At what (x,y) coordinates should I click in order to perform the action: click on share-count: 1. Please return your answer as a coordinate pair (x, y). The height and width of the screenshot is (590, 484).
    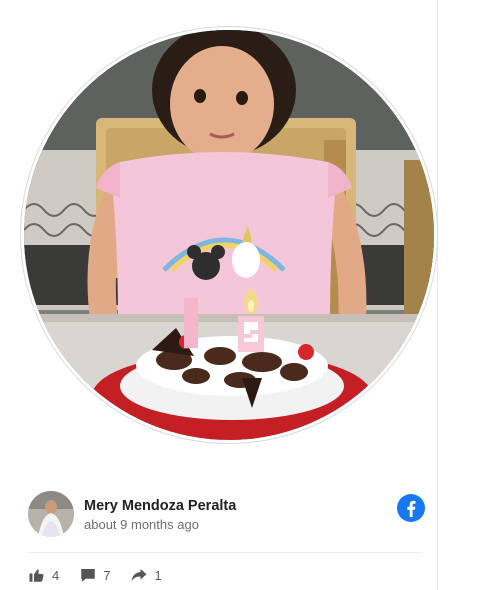
    Looking at the image, I should click on (158, 575).